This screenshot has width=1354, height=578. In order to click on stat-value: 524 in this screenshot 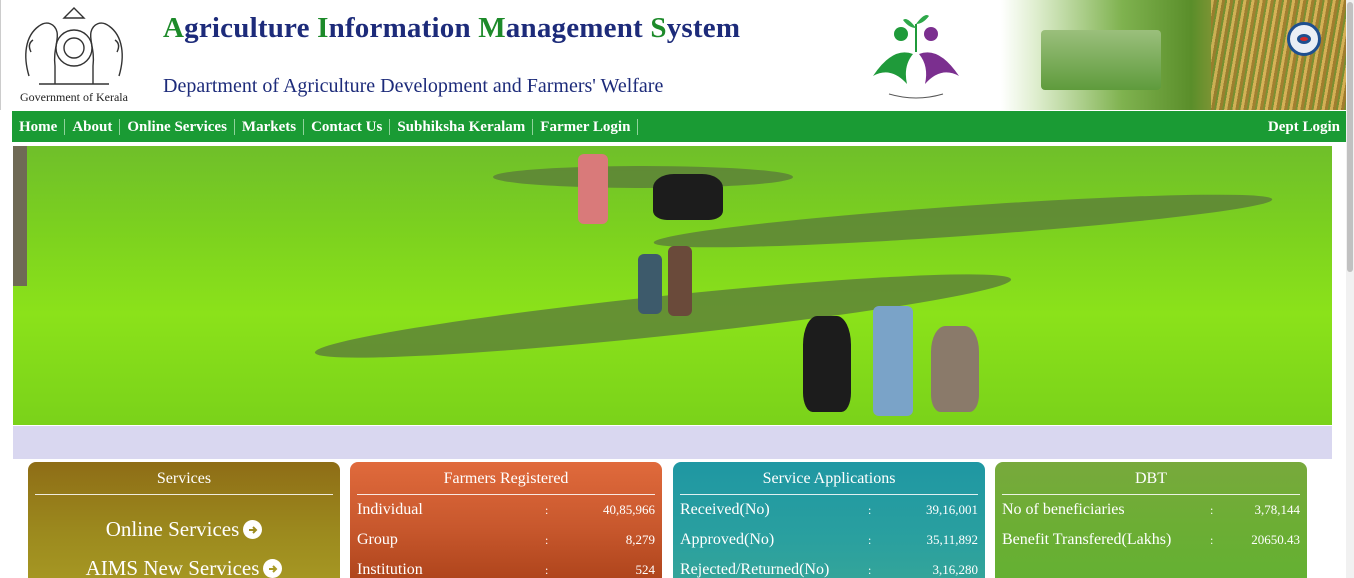, I will do `click(645, 569)`.